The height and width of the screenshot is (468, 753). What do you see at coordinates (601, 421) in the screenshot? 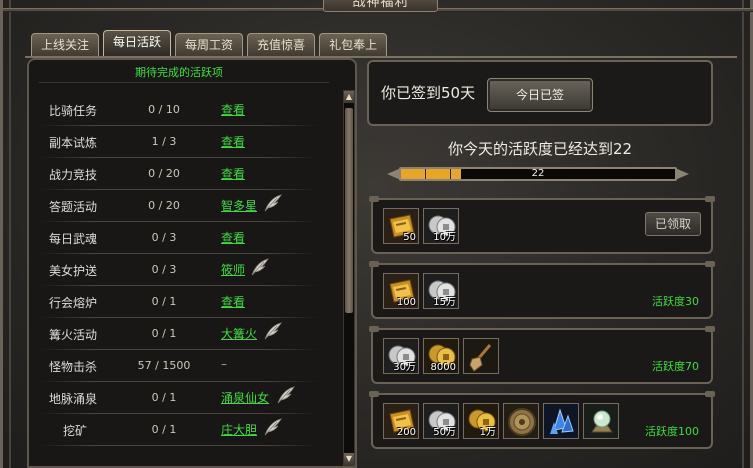
I see `jade-orb-icon` at bounding box center [601, 421].